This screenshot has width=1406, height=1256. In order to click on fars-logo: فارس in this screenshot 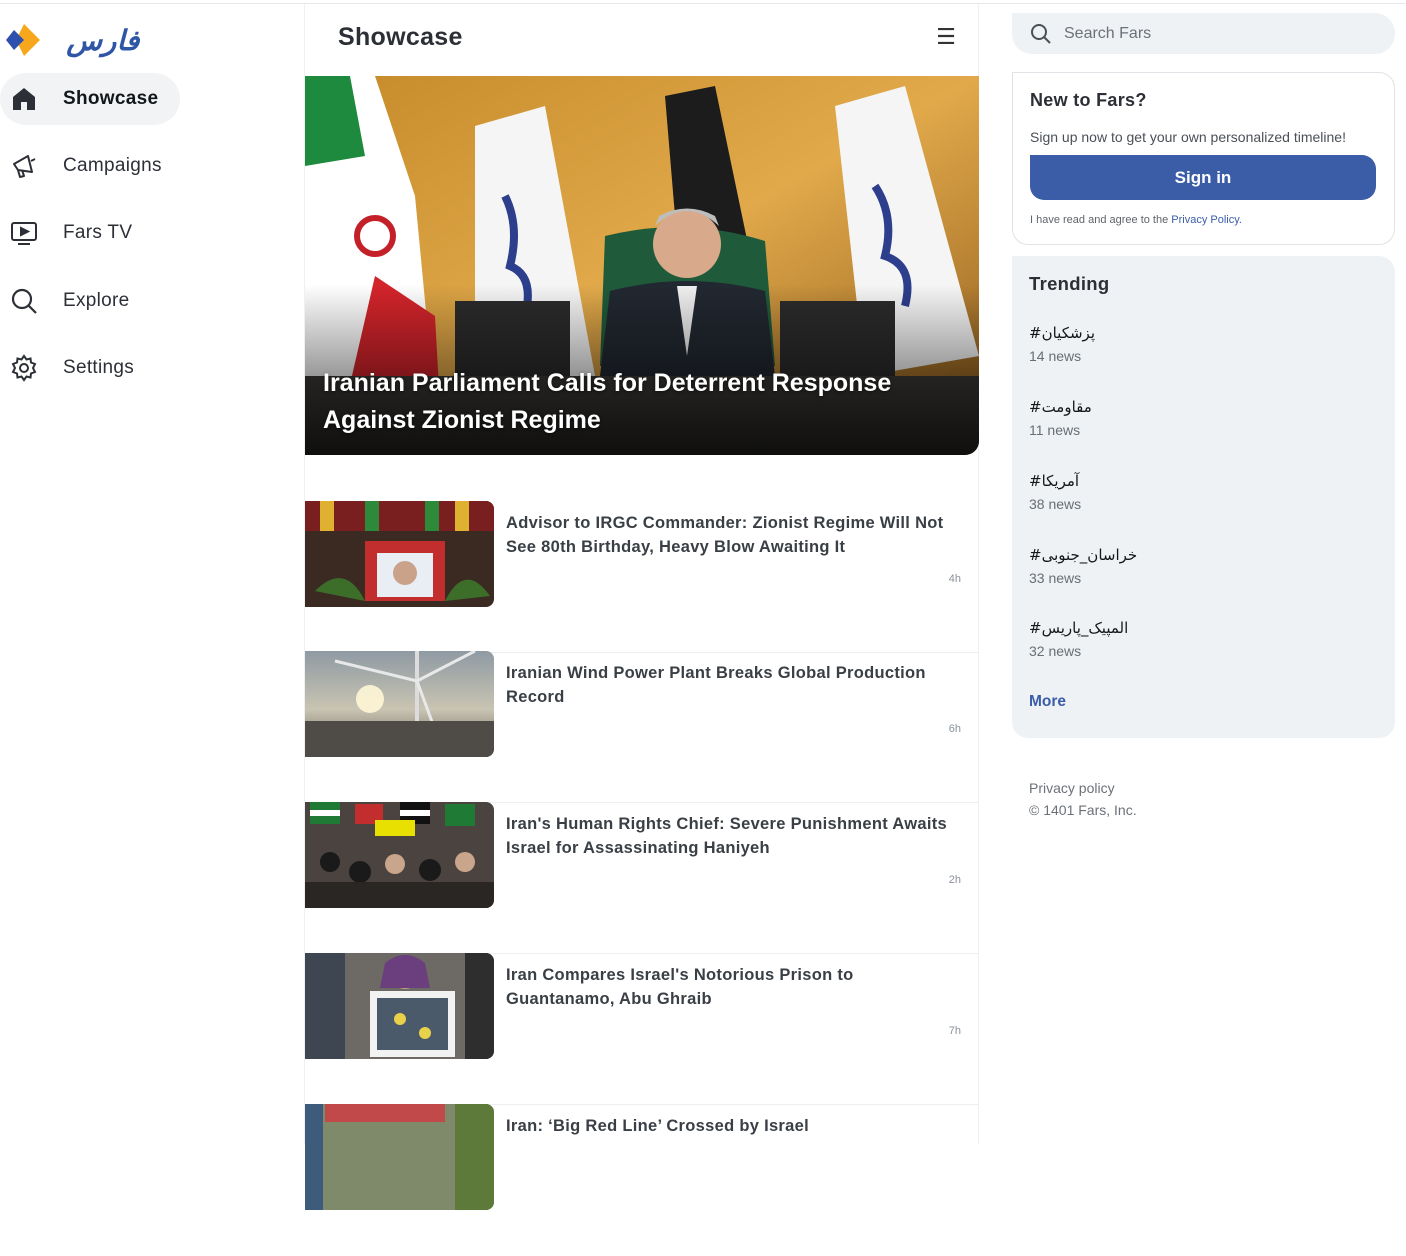, I will do `click(73, 40)`.